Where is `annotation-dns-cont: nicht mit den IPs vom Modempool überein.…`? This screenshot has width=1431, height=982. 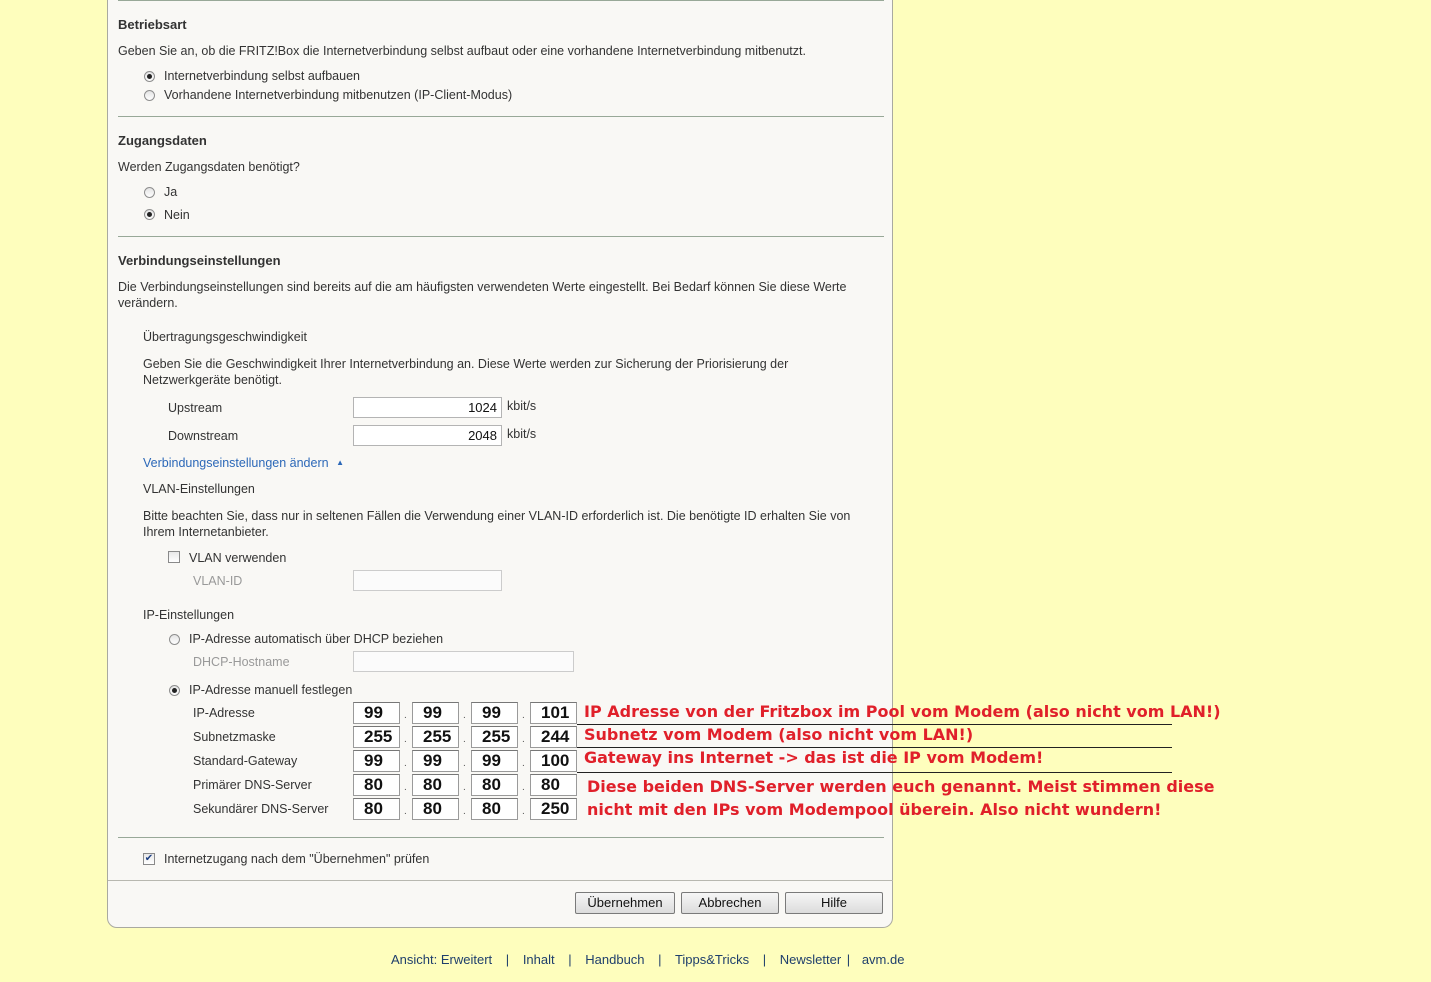
annotation-dns-cont: nicht mit den IPs vom Modempool überein.… is located at coordinates (874, 809).